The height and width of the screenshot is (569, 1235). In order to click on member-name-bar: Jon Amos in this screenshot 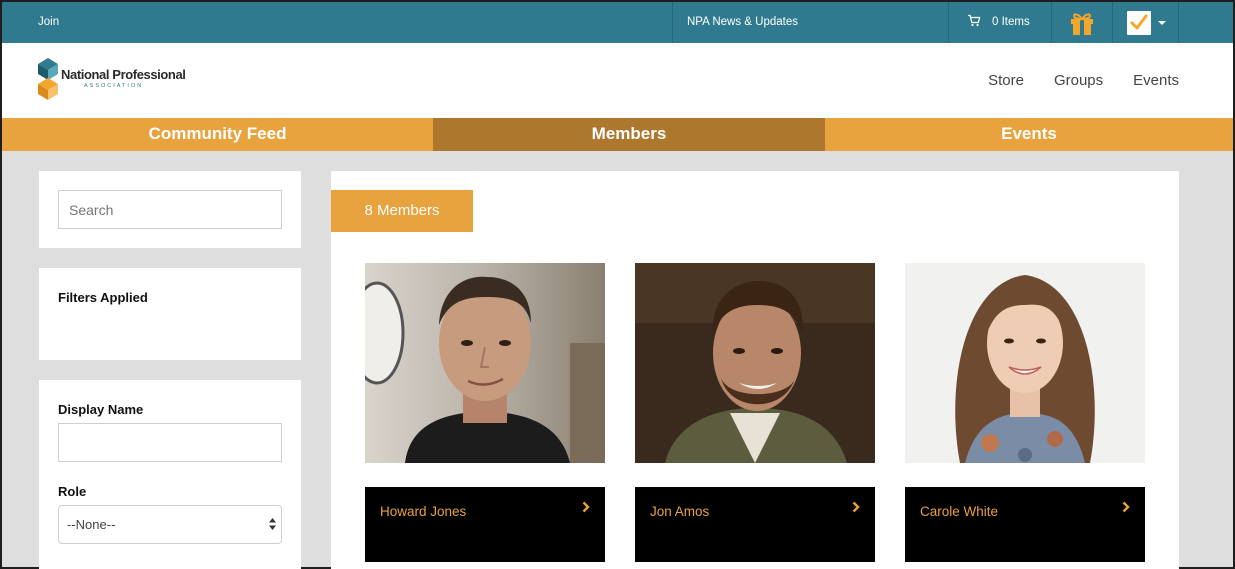, I will do `click(755, 524)`.